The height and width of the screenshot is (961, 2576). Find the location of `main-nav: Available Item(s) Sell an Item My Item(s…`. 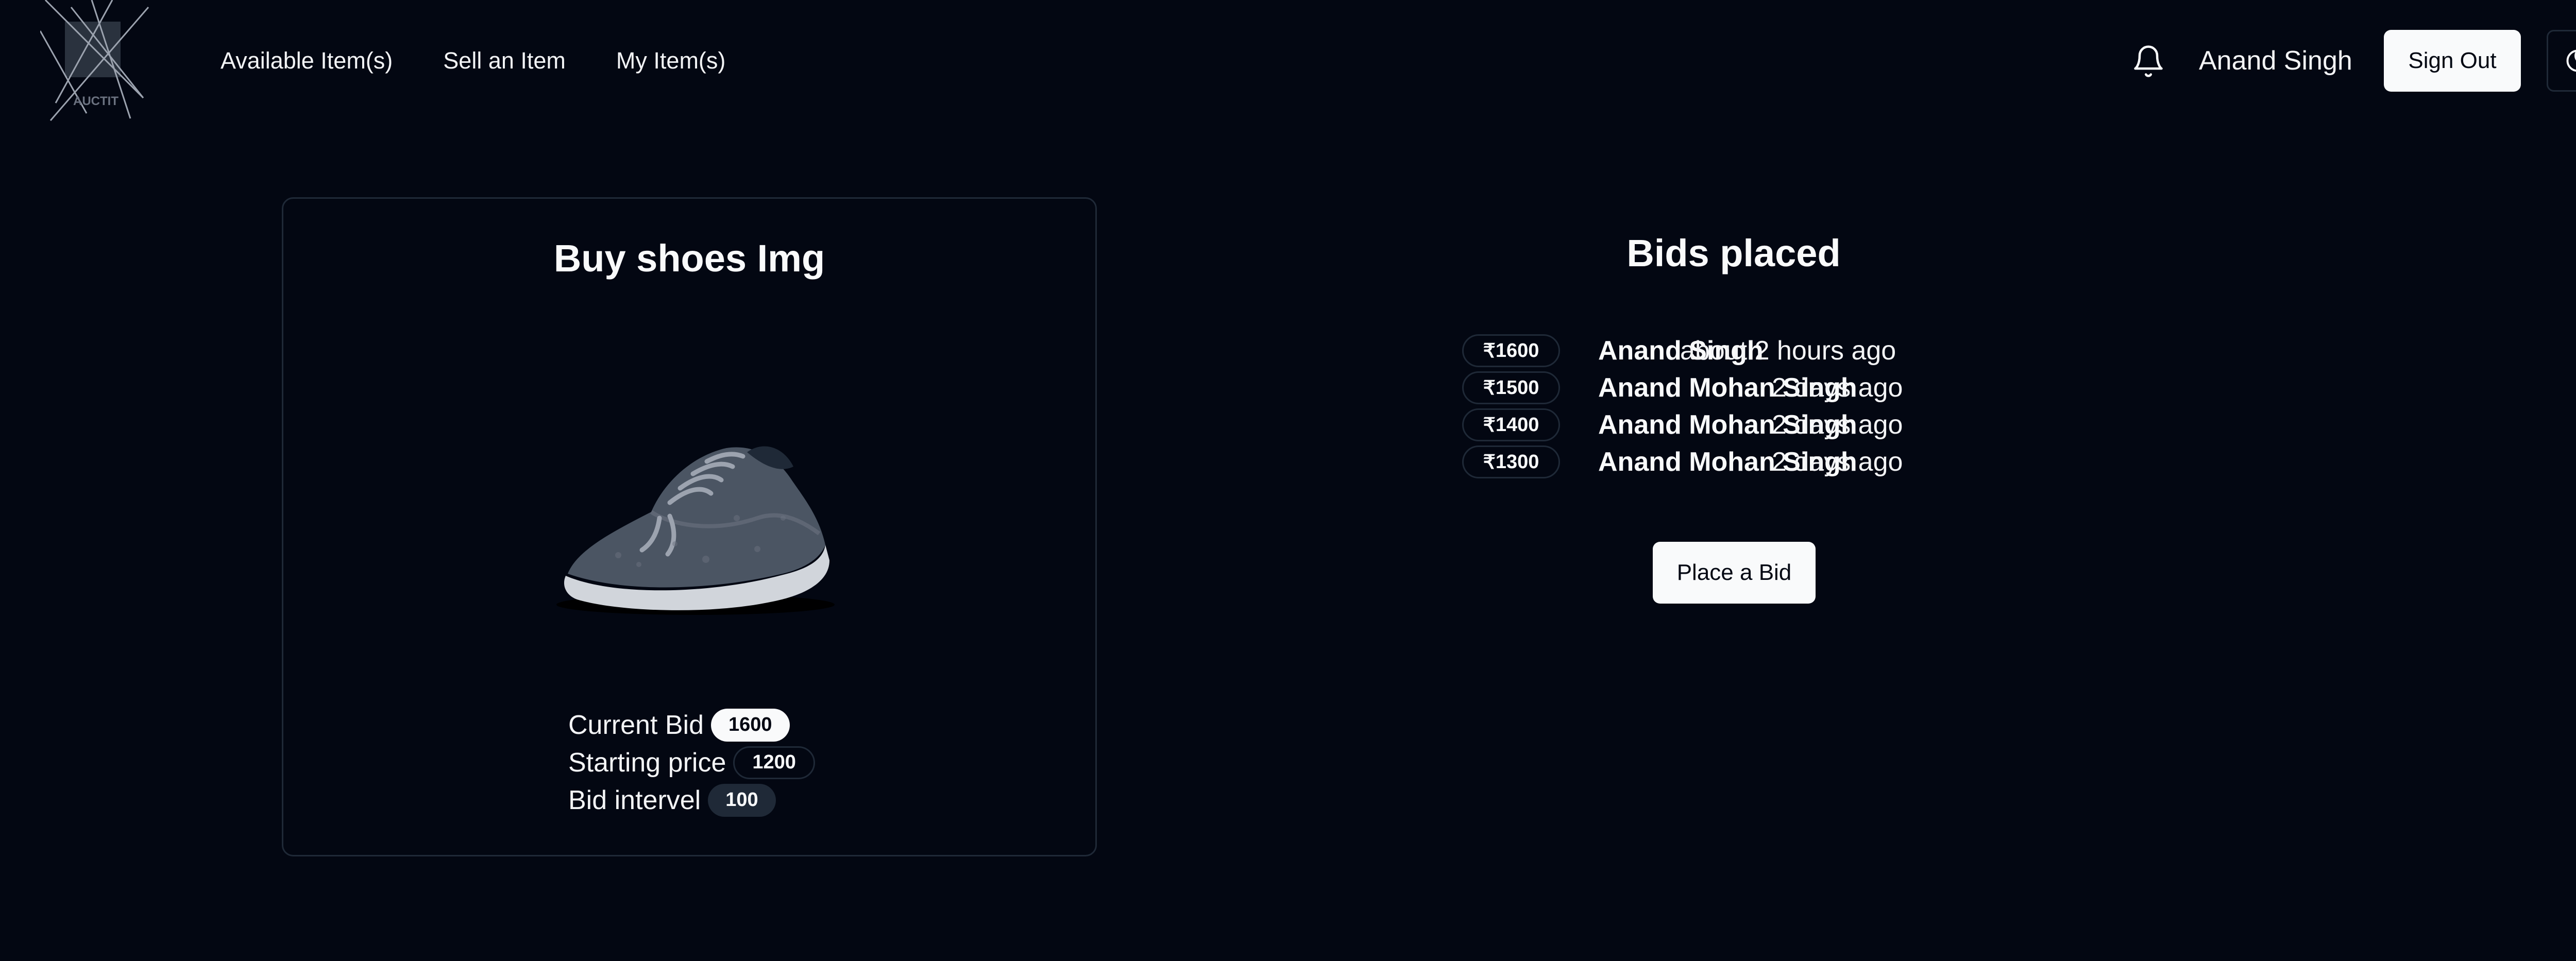

main-nav: Available Item(s) Sell an Item My Item(s… is located at coordinates (473, 60).